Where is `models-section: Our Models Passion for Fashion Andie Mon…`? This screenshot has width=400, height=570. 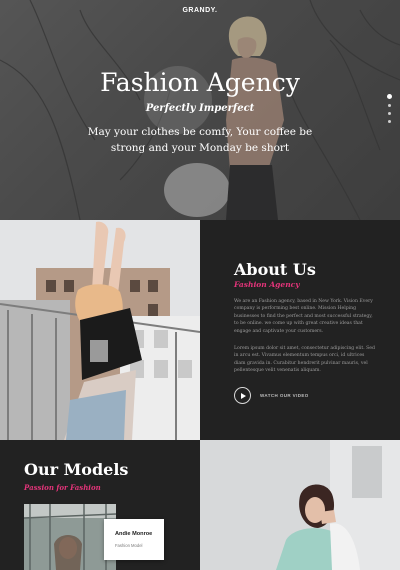
models-section: Our Models Passion for Fashion Andie Mon… is located at coordinates (100, 505).